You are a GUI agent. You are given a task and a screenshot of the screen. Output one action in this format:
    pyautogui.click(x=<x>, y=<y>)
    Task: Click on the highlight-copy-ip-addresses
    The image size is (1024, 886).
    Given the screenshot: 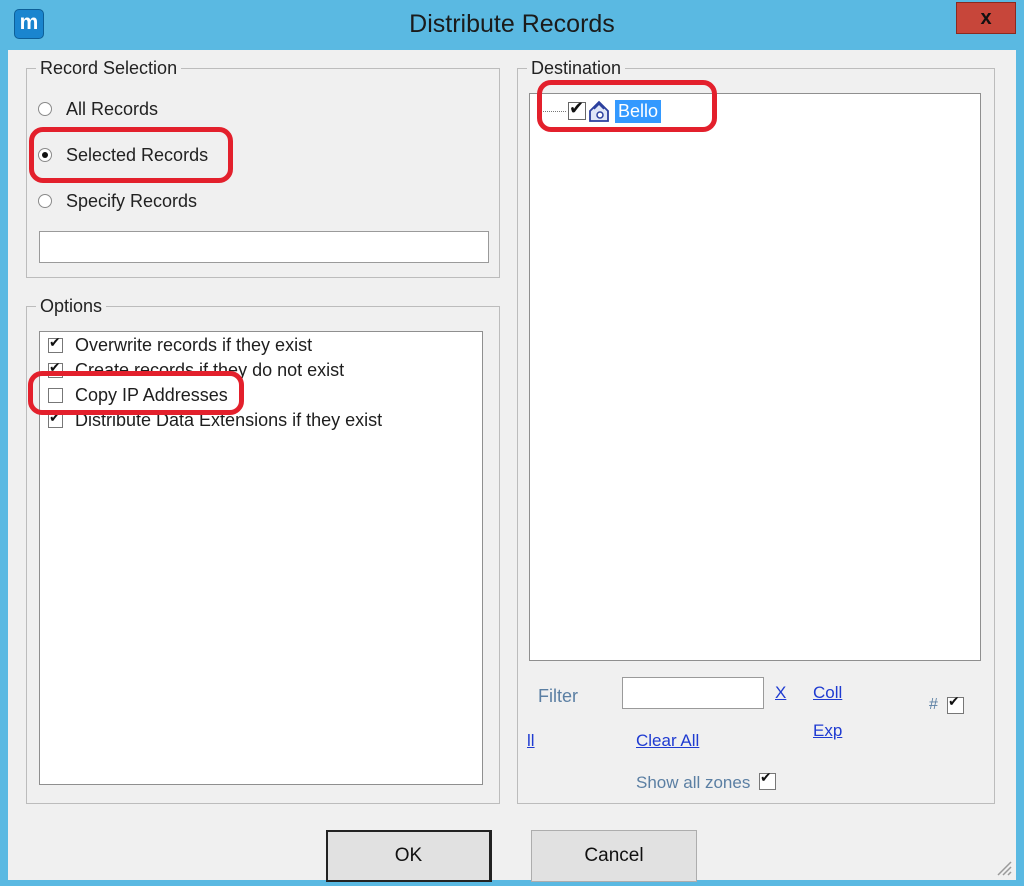 What is the action you would take?
    pyautogui.click(x=136, y=393)
    